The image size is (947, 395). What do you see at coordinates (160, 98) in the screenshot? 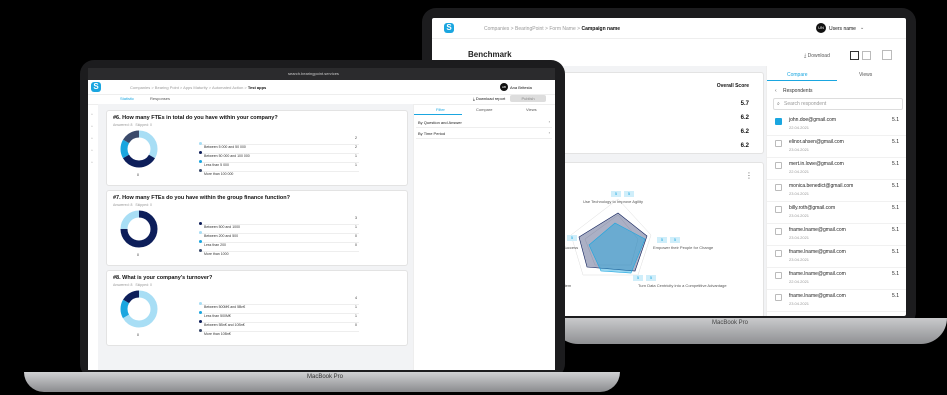
I see `tab-responses: Responses` at bounding box center [160, 98].